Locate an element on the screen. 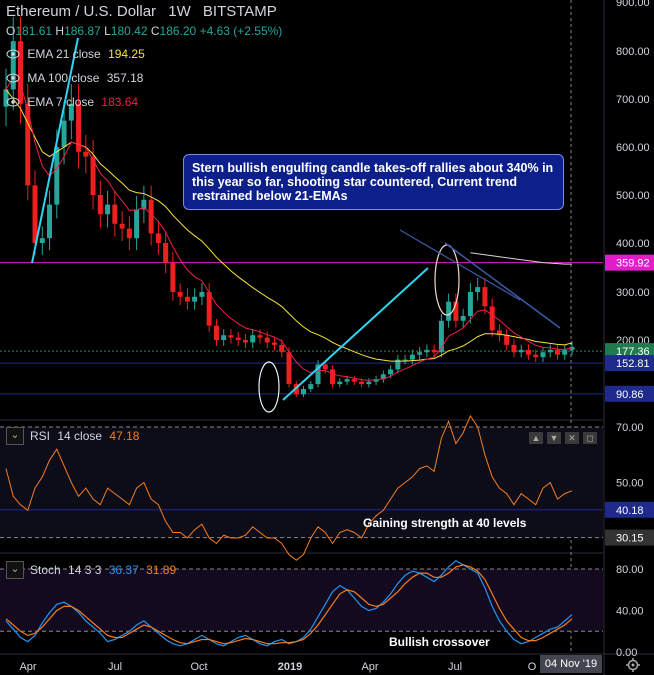  price-tick-label: 500.00 is located at coordinates (633, 196).